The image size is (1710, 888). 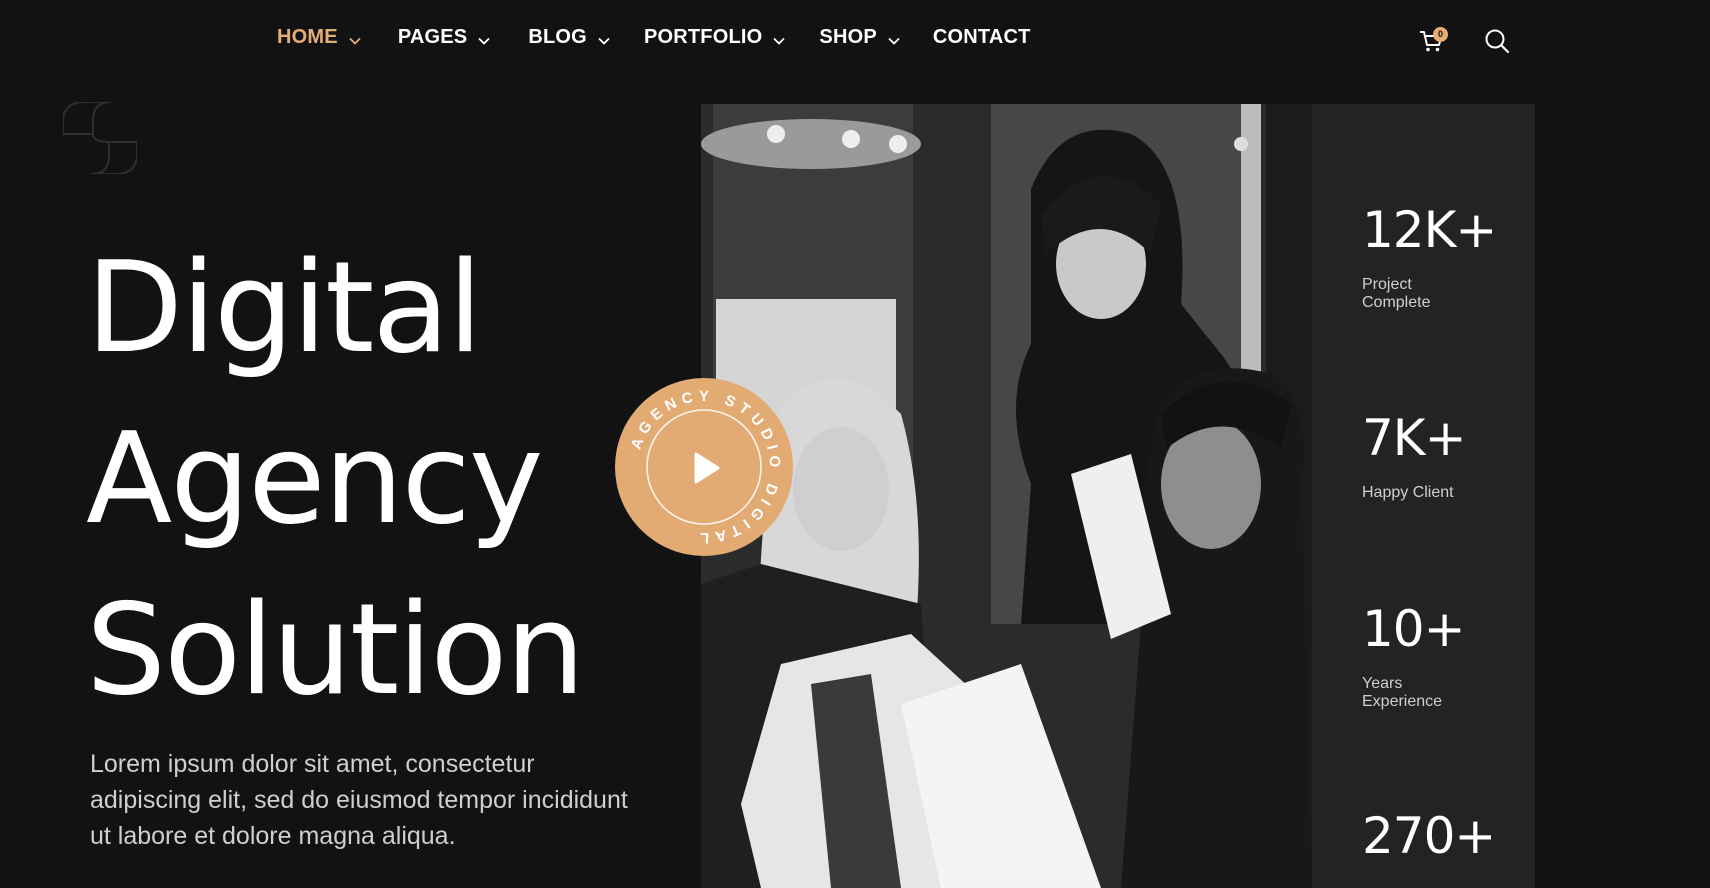 I want to click on nav-item-portfolio: PORTFOLIO, so click(x=715, y=37).